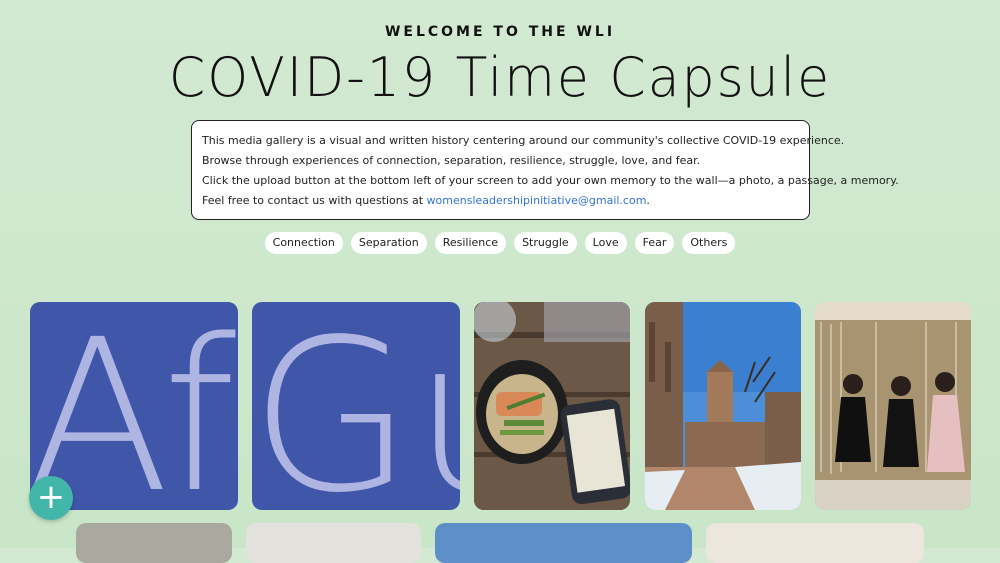  I want to click on tile-text: Gu, so click(356, 406).